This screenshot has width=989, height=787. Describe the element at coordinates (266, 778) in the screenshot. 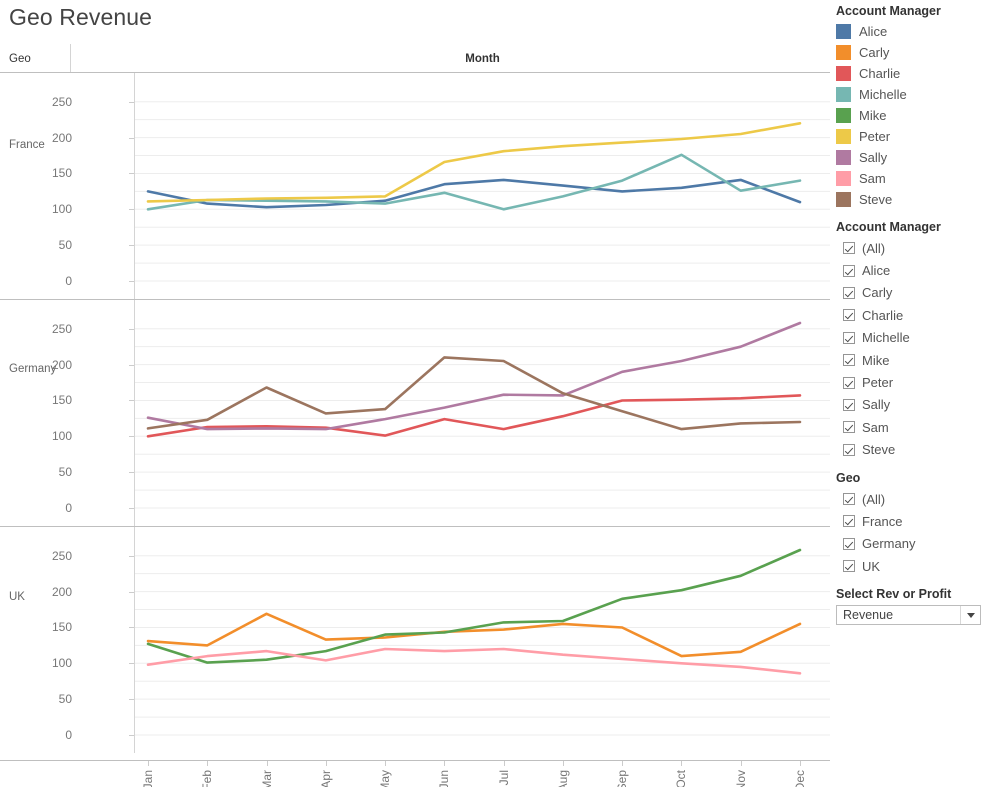

I see `x-tick-label: Mar` at that location.